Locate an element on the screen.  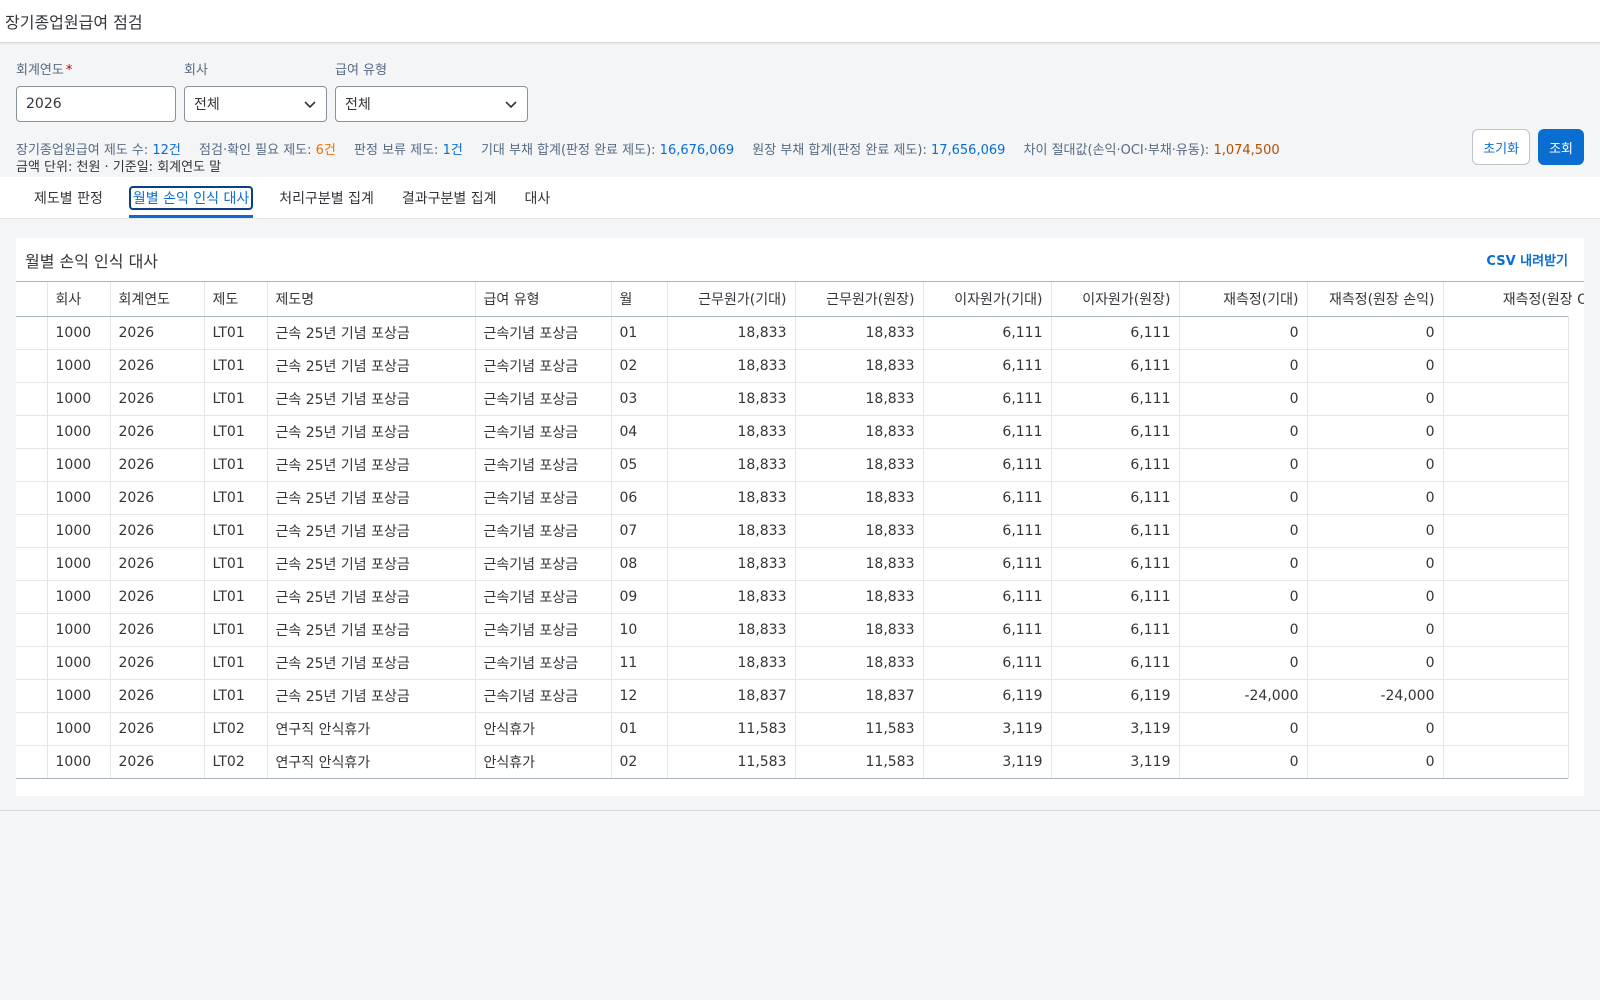
tab-reconciliation: 대사 is located at coordinates (538, 197).